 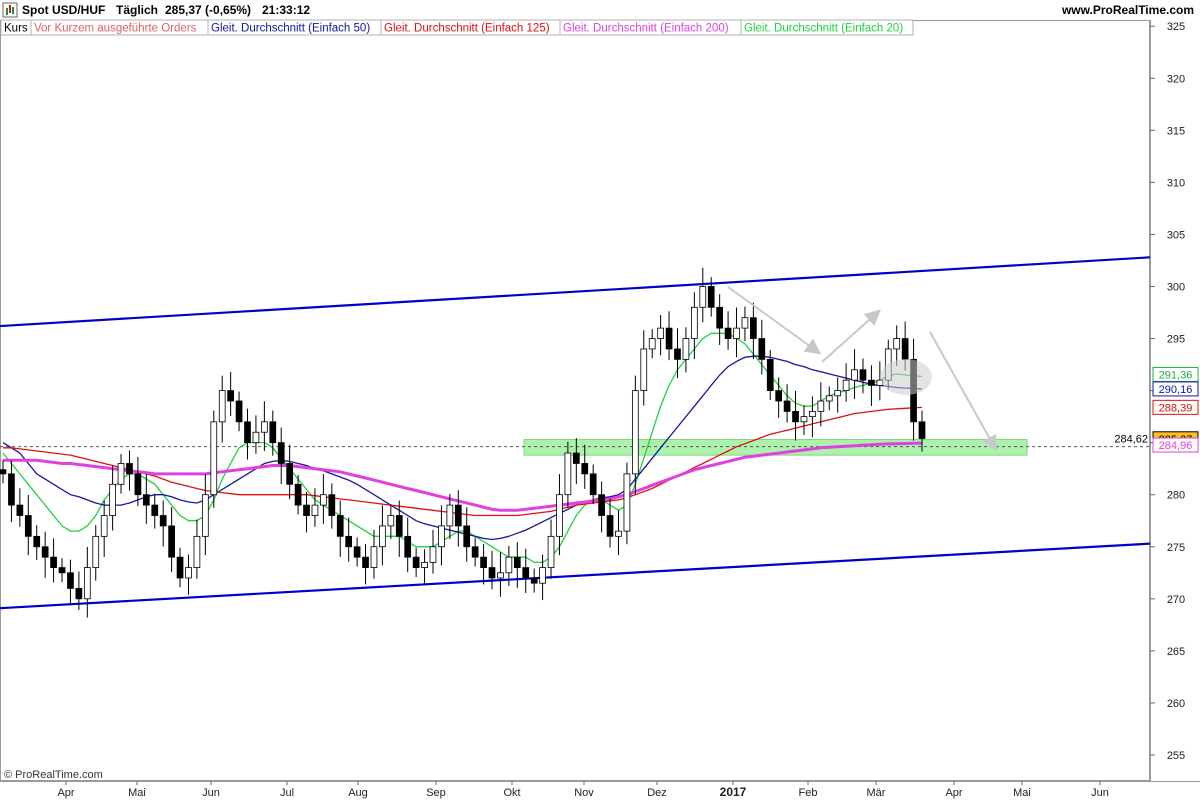 I want to click on y-tick-label: 280, so click(x=1176, y=496).